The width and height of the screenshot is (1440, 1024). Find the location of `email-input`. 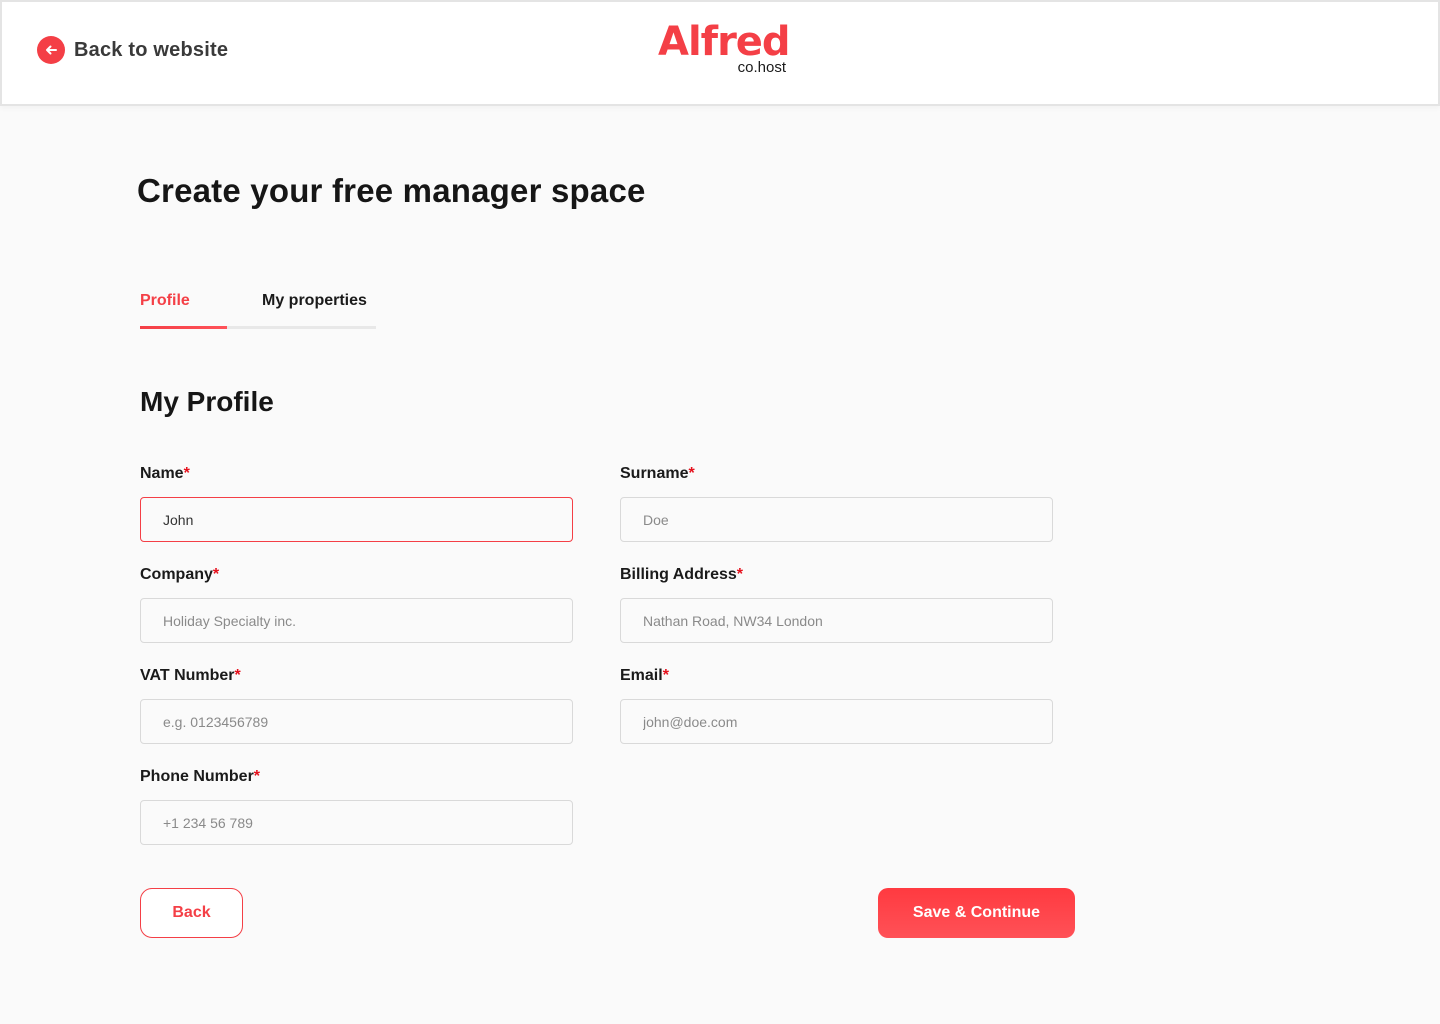

email-input is located at coordinates (836, 721).